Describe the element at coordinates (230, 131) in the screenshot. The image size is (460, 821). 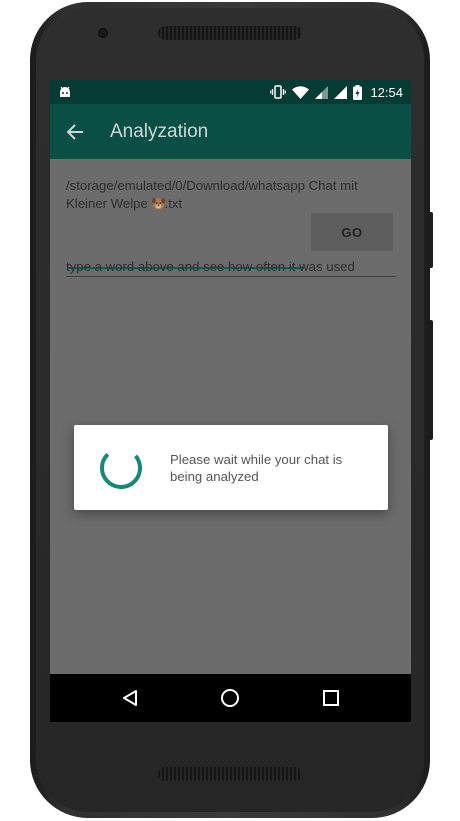
I see `app-bar: Analyzation` at that location.